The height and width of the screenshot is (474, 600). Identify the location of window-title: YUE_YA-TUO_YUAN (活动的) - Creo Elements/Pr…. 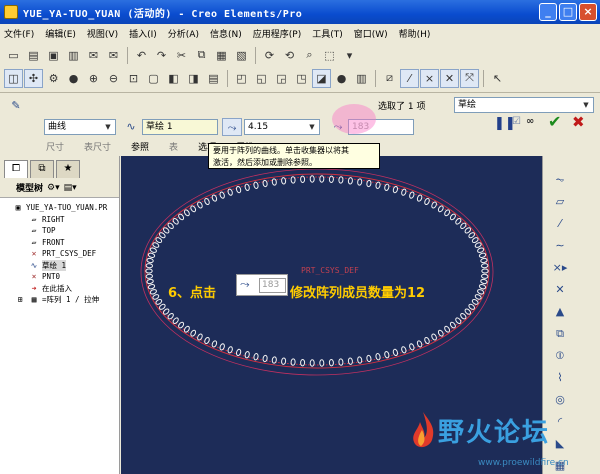
(163, 14).